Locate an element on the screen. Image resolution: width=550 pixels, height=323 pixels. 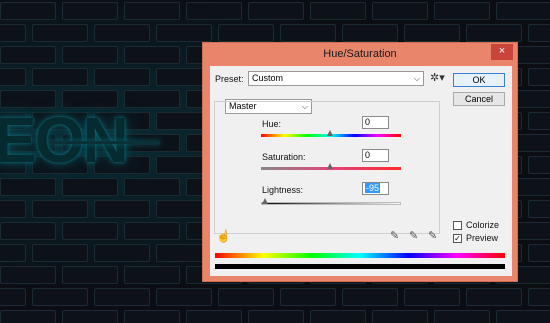
dialog-title: Hue/Saturation is located at coordinates (360, 54).